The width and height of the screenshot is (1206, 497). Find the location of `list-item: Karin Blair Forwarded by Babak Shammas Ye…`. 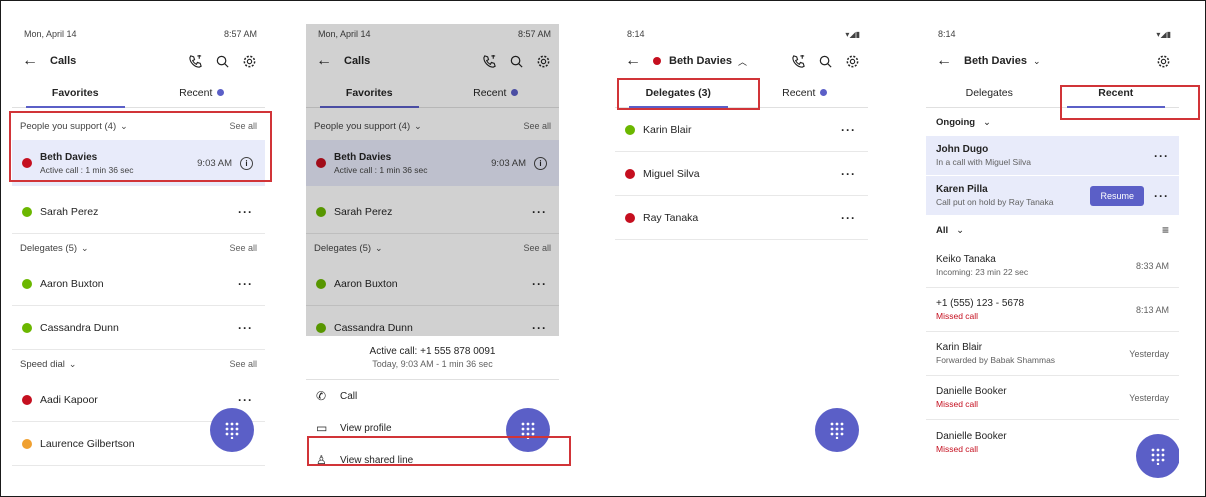

list-item: Karin Blair Forwarded by Babak Shammas Ye… is located at coordinates (1052, 354).